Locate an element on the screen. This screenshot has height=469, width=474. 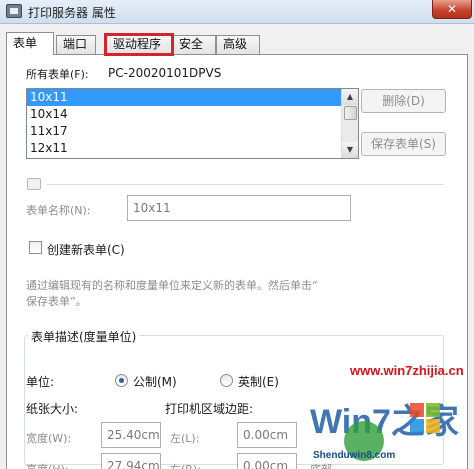
divider is located at coordinates (245, 184).